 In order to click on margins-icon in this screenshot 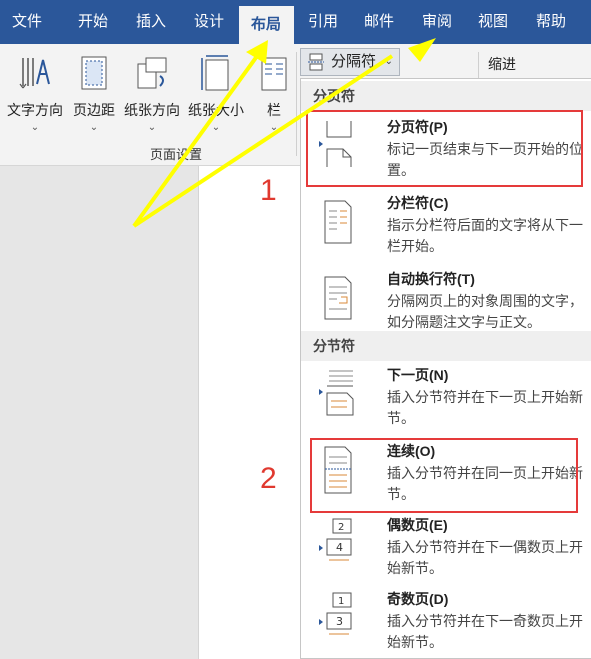, I will do `click(94, 73)`.